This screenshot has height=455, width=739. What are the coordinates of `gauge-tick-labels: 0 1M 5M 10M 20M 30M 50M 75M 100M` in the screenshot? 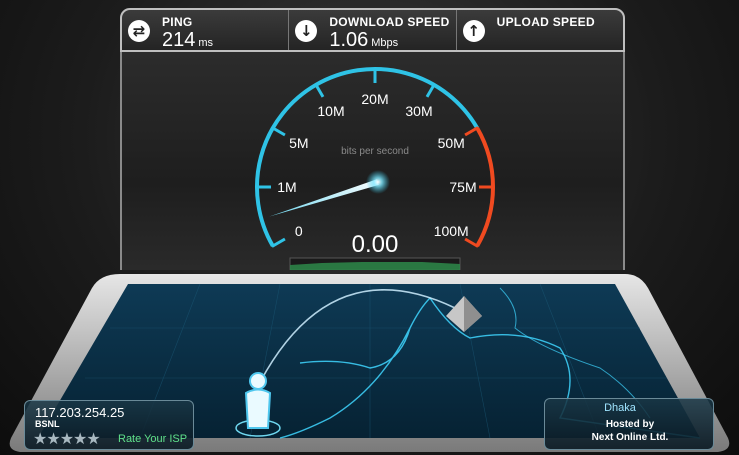 It's located at (376, 165).